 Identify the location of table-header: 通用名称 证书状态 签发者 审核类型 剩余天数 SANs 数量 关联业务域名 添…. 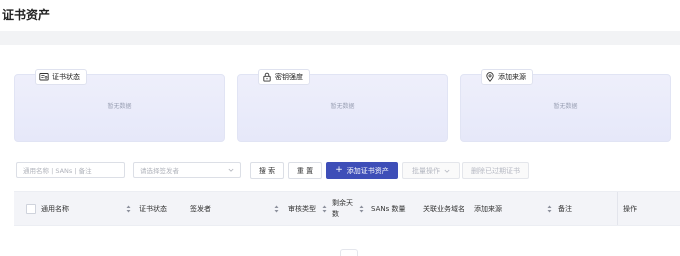
(347, 208).